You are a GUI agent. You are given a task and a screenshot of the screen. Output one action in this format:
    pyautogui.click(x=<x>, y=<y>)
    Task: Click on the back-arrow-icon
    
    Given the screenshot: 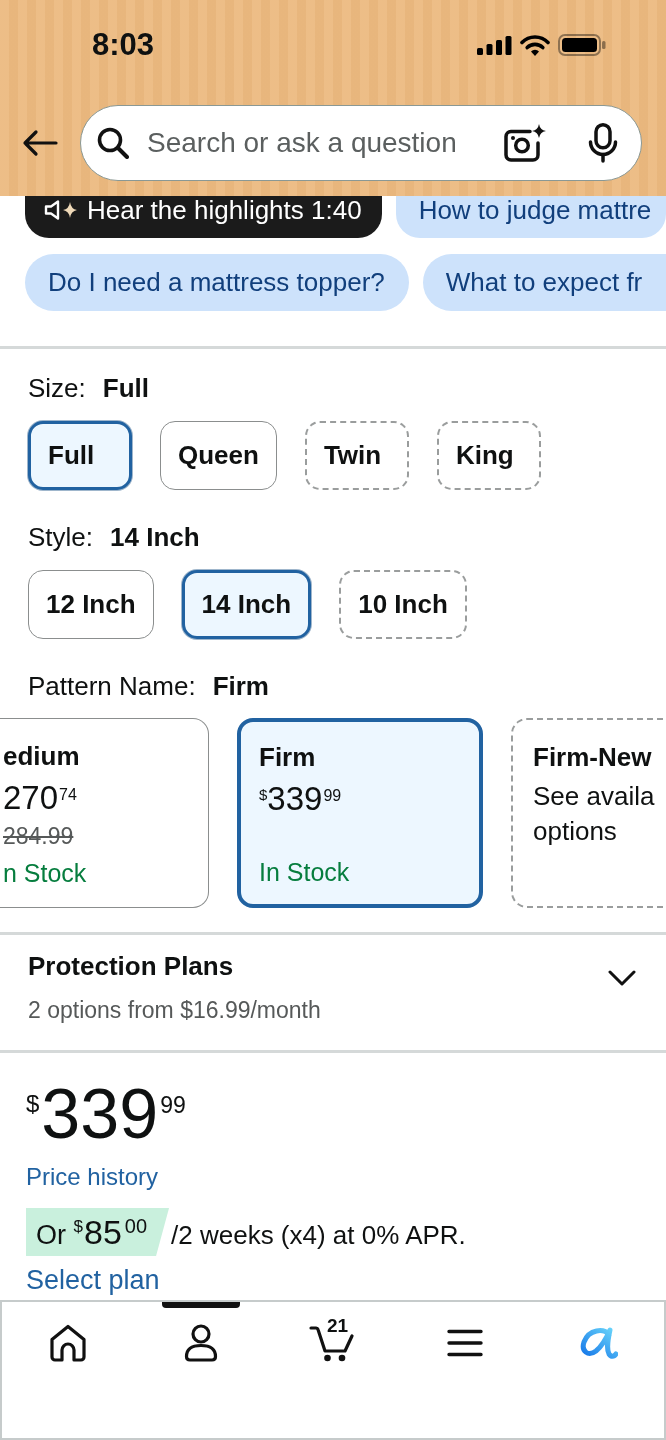 What is the action you would take?
    pyautogui.click(x=40, y=143)
    